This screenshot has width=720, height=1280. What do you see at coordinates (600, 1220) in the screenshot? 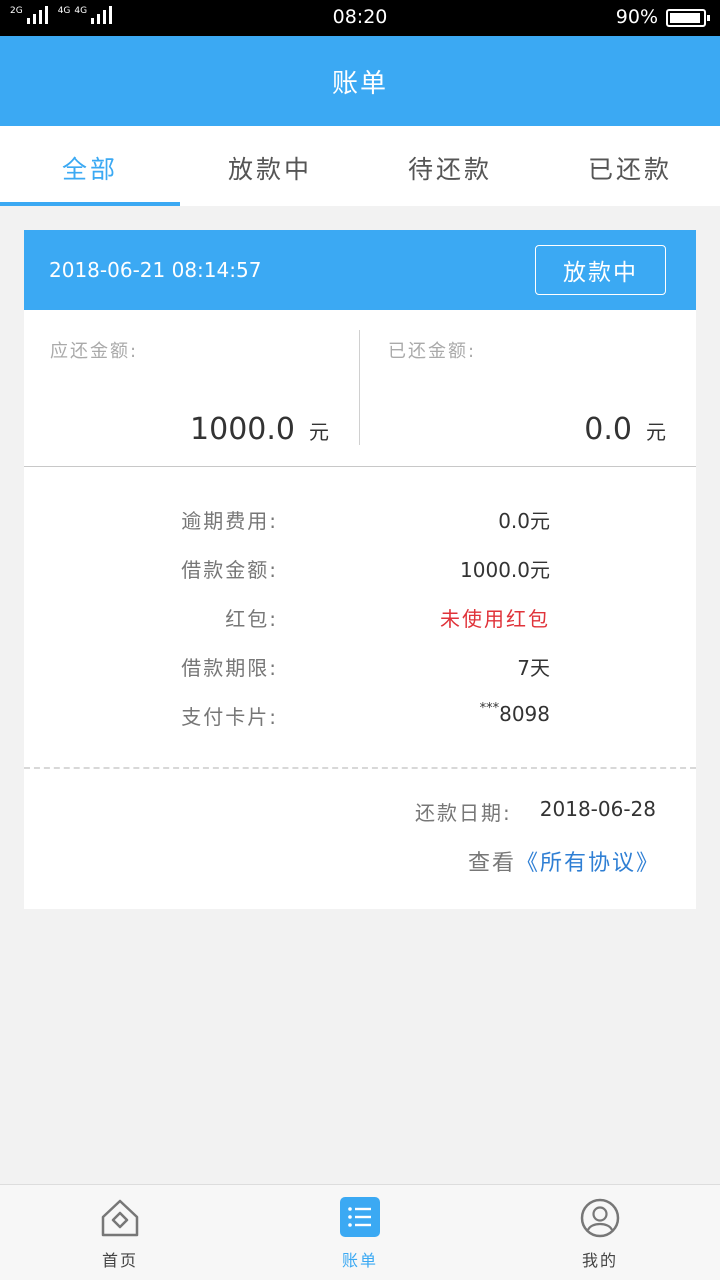
I see `user-profile-icon` at bounding box center [600, 1220].